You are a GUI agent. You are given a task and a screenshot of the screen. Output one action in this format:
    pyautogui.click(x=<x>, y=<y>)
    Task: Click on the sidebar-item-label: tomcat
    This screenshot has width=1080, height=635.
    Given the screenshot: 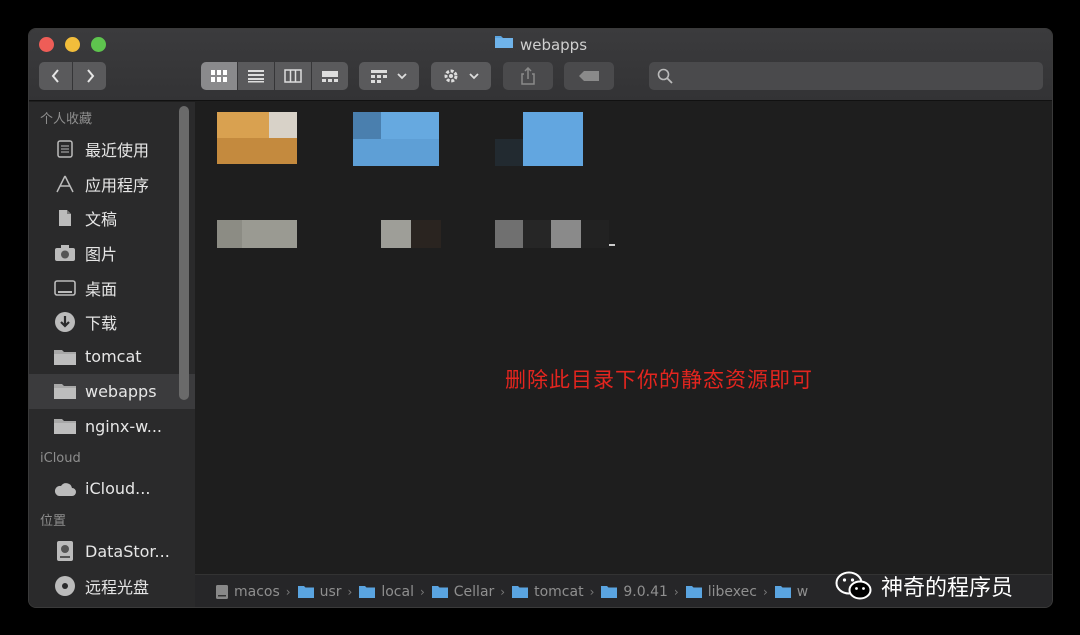 What is the action you would take?
    pyautogui.click(x=113, y=357)
    